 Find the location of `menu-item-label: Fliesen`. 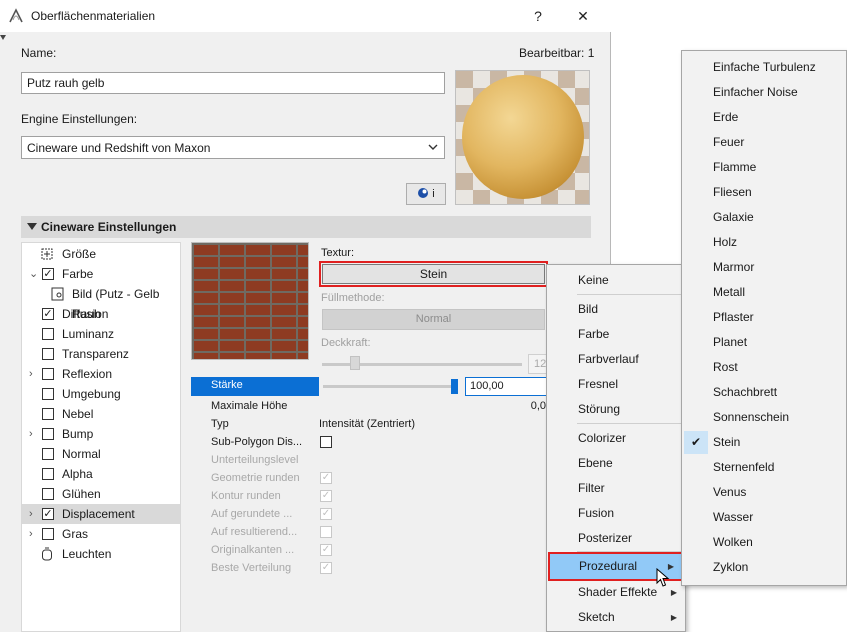

menu-item-label: Fliesen is located at coordinates (732, 192).